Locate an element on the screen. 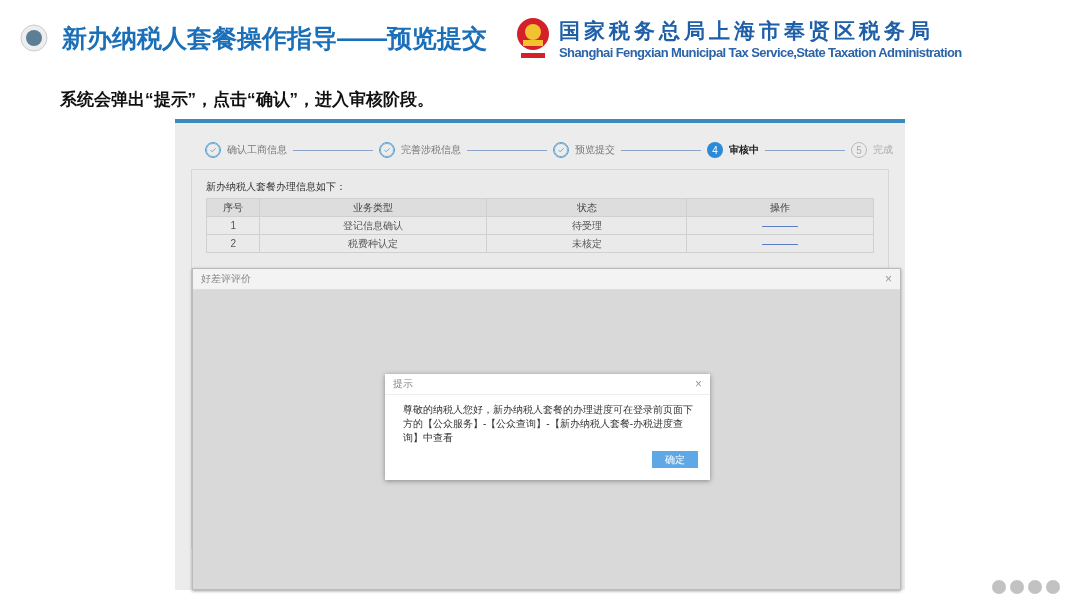 The width and height of the screenshot is (1080, 608). dialog-title: 提示 is located at coordinates (403, 384).